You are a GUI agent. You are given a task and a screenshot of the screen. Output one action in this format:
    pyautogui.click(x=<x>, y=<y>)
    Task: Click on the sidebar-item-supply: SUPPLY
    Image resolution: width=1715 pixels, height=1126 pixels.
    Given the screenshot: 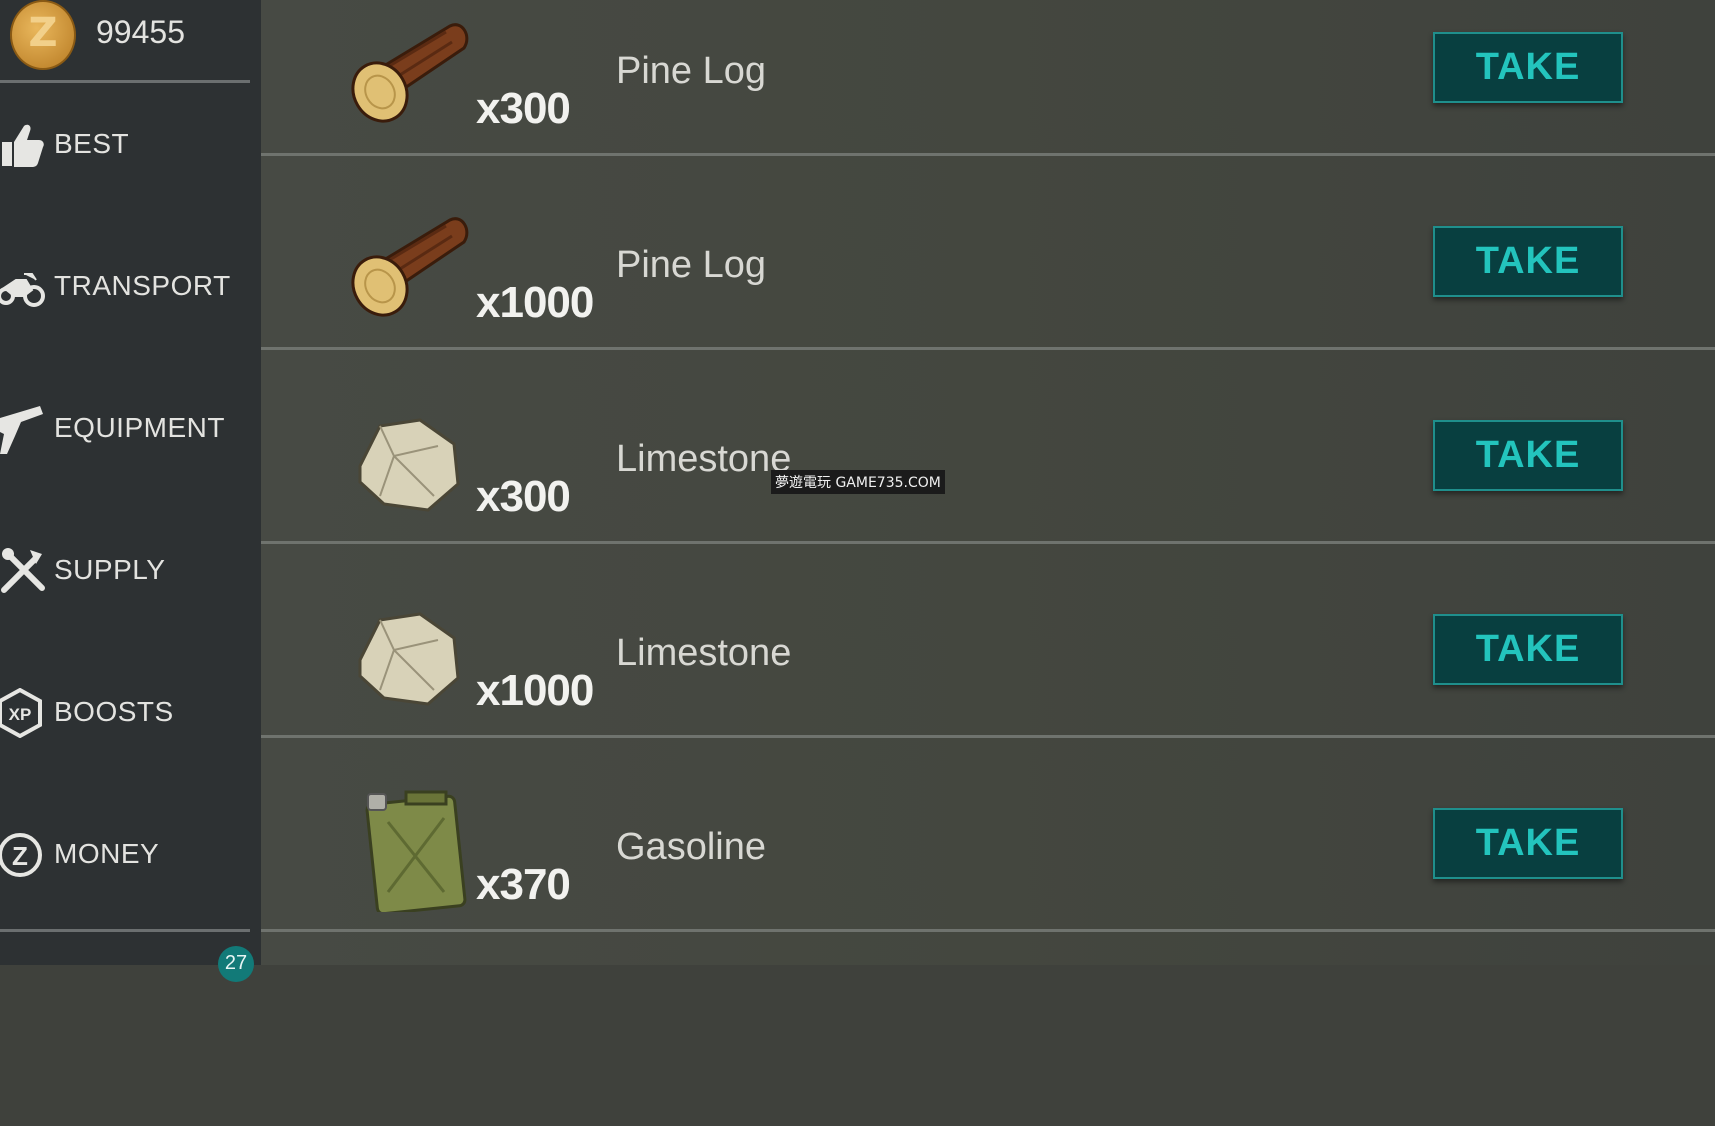 What is the action you would take?
    pyautogui.click(x=125, y=571)
    